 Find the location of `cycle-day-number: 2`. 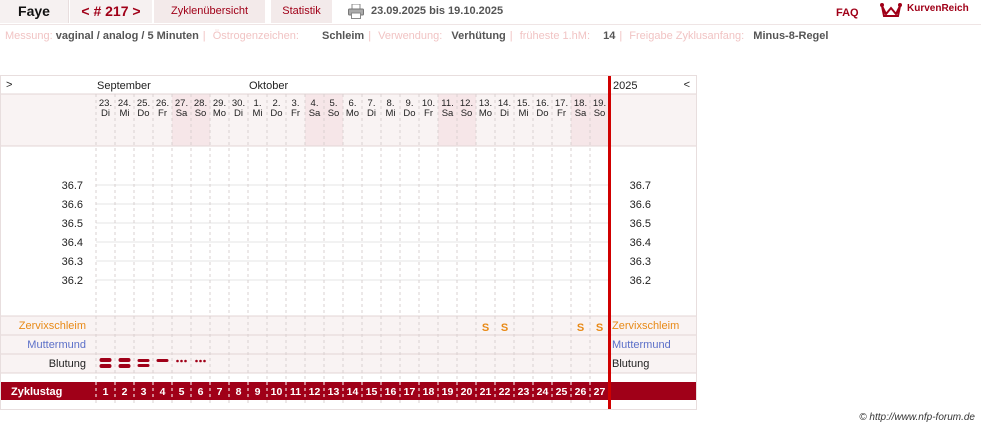

cycle-day-number: 2 is located at coordinates (125, 392).